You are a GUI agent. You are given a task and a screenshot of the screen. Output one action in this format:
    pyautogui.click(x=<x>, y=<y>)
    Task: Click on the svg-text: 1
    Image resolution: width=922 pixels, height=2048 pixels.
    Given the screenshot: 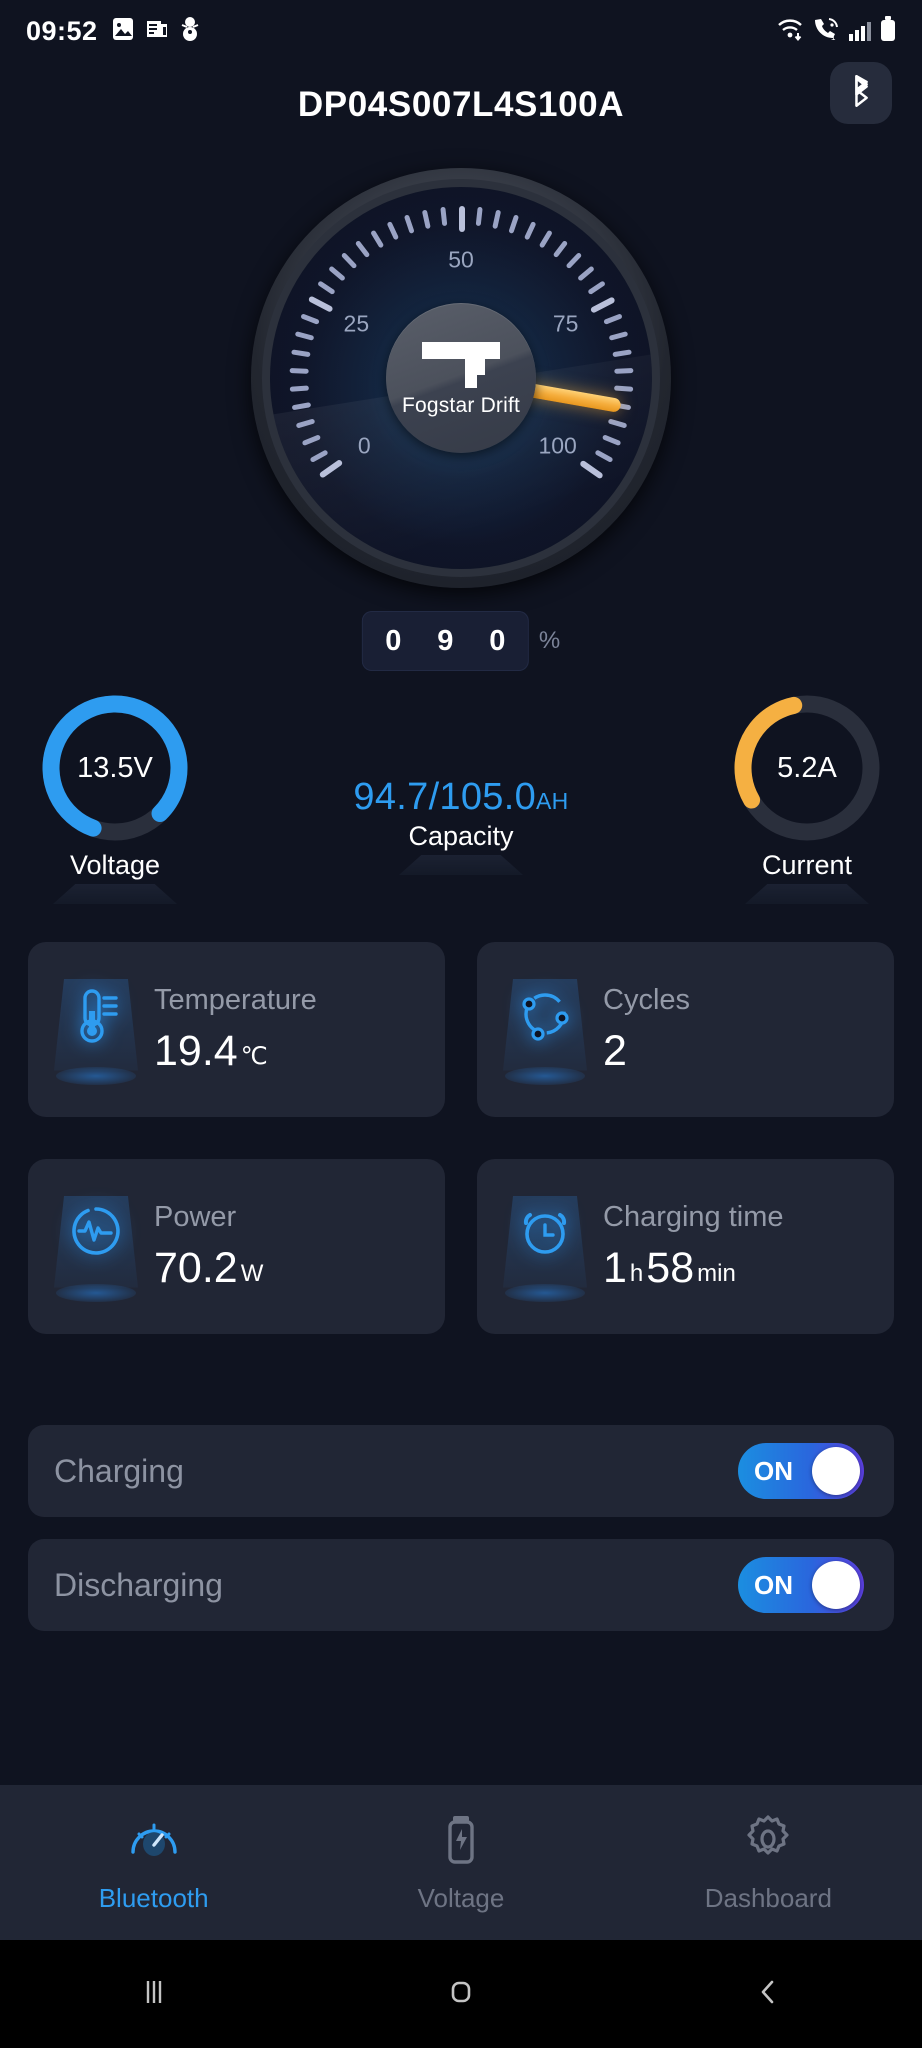 What is the action you would take?
    pyautogui.click(x=833, y=37)
    